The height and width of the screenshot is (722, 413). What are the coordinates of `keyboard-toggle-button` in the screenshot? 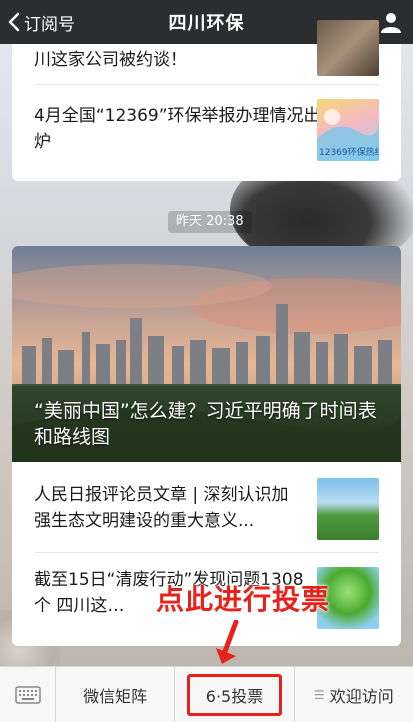 It's located at (28, 694).